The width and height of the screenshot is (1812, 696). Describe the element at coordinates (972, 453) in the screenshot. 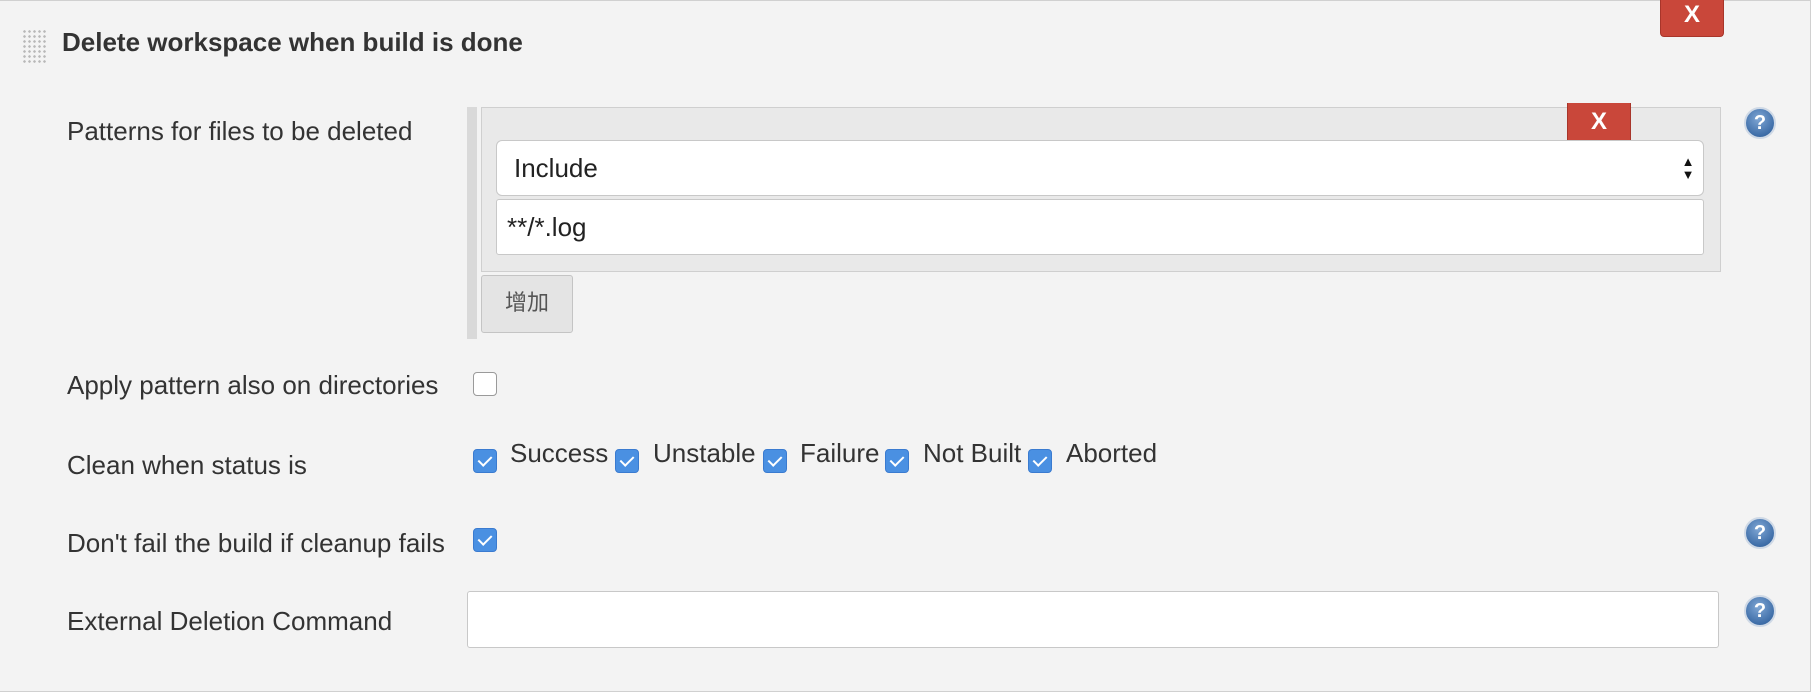

I see `status-notbuilt-label: Not Built` at that location.